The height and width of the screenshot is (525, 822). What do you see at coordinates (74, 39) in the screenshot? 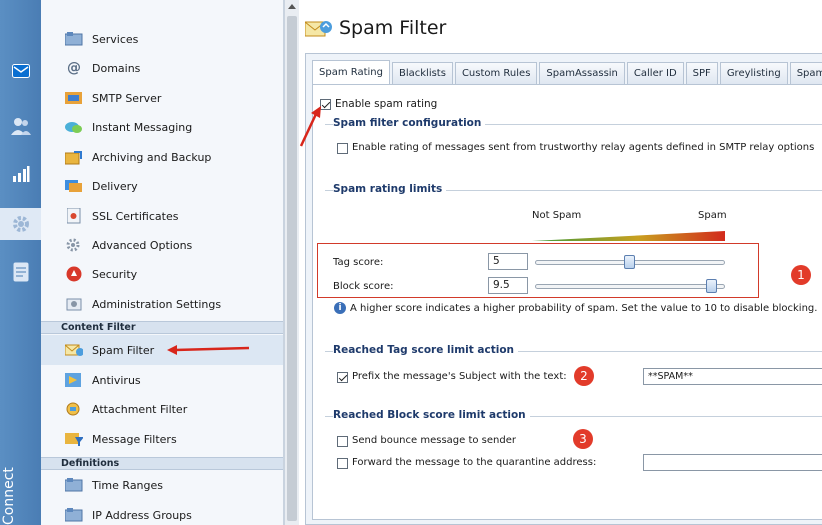
I see `services-icon` at bounding box center [74, 39].